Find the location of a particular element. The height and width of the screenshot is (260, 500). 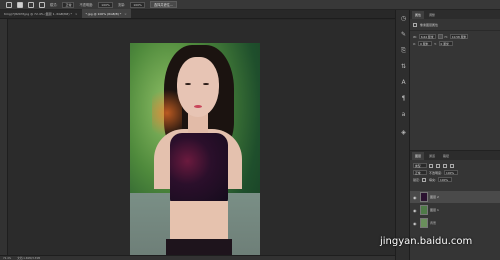

width-label: W: is located at coordinates (415, 36).